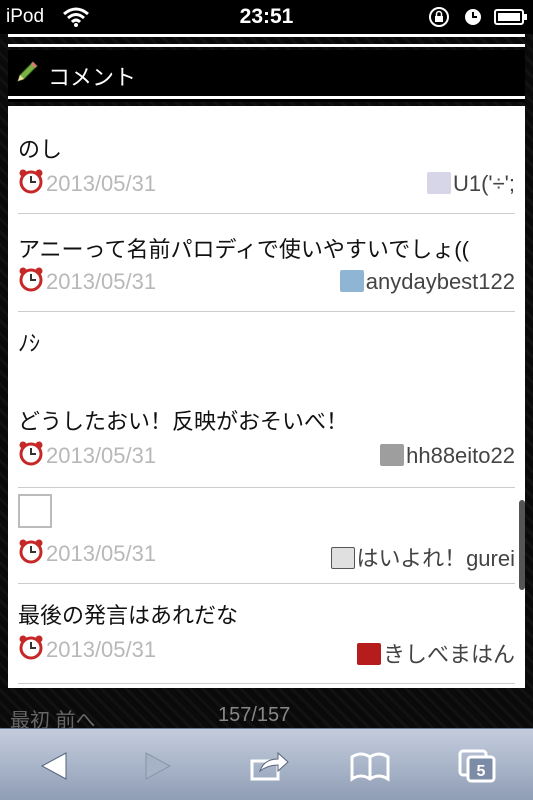  What do you see at coordinates (440, 281) in the screenshot?
I see `author-name: anydaybest122` at bounding box center [440, 281].